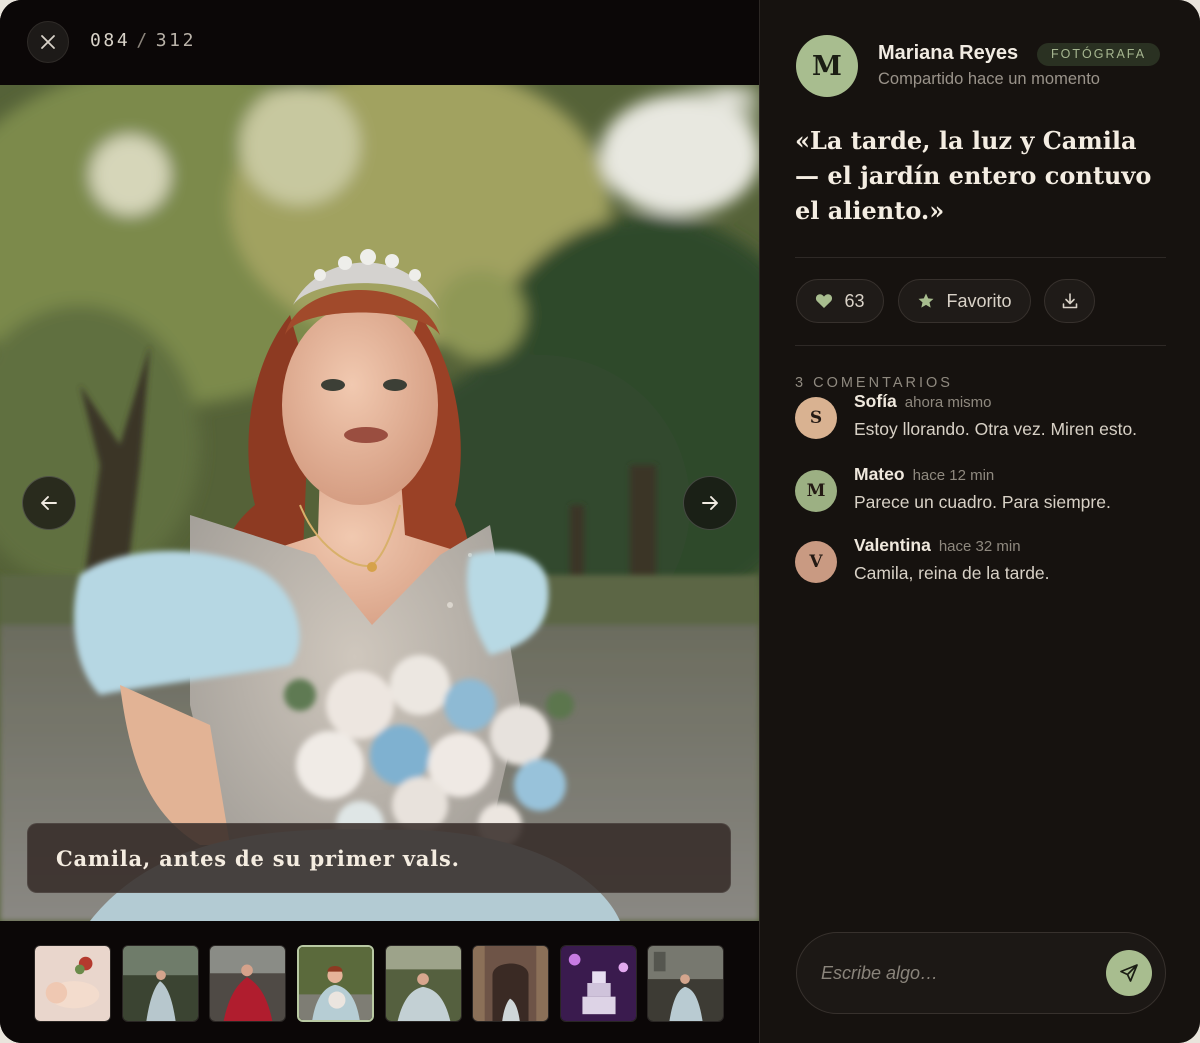 This screenshot has width=1200, height=1043. I want to click on author-name: Mariana Reyes, so click(948, 53).